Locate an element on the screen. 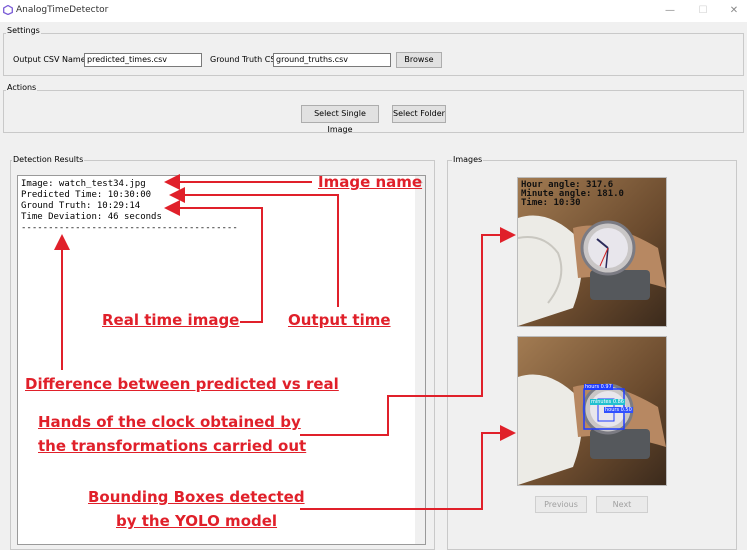 The height and width of the screenshot is (550, 747). bbox-label-1: hours 0.97 is located at coordinates (598, 387).